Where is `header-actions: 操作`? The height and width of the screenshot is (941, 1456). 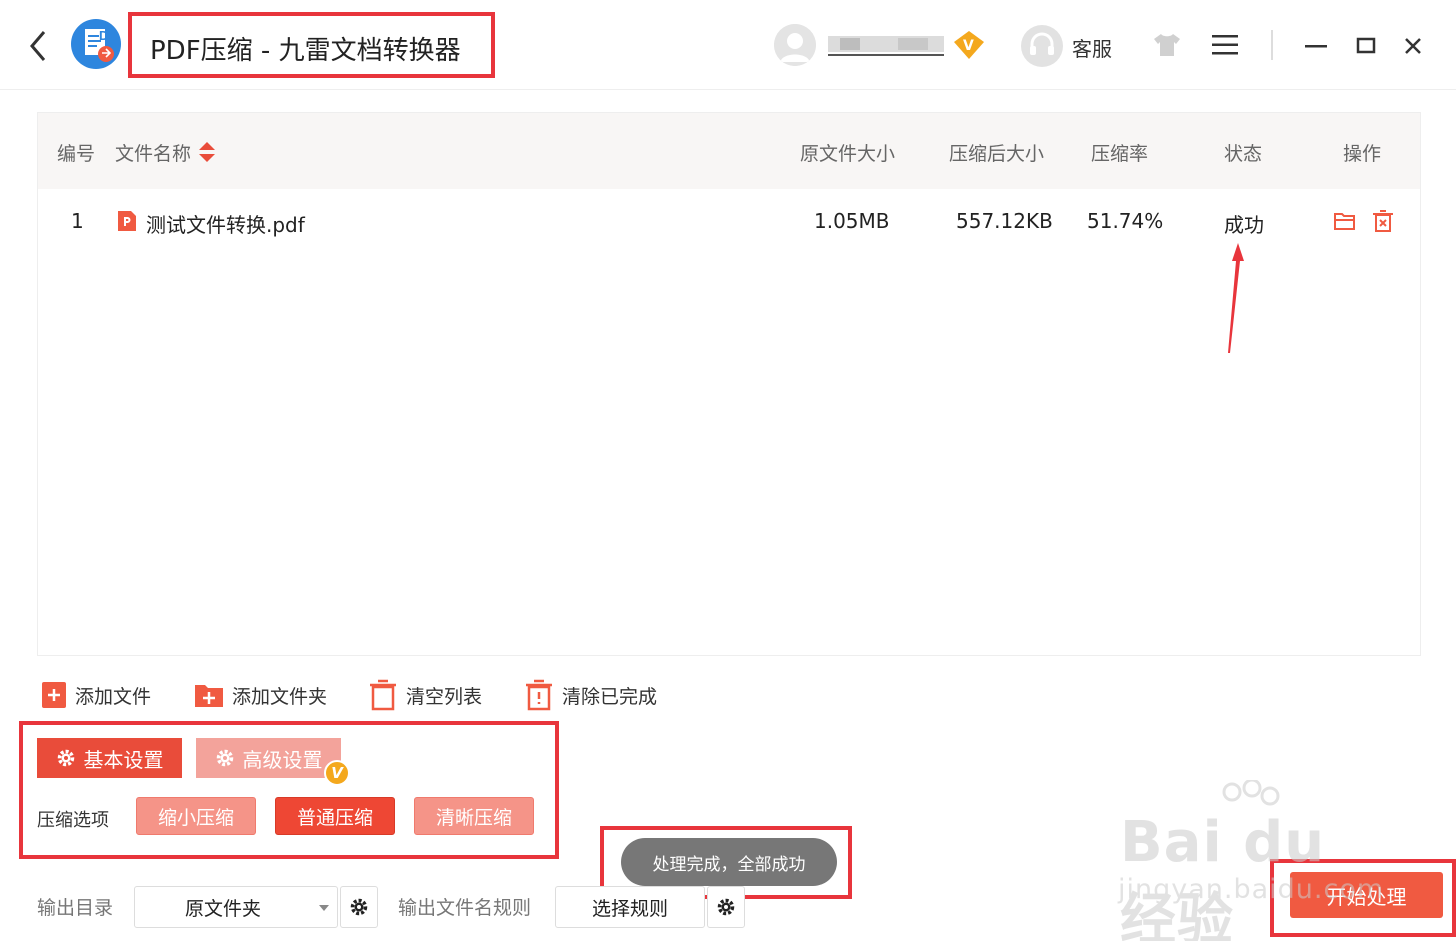 header-actions: 操作 is located at coordinates (1362, 154).